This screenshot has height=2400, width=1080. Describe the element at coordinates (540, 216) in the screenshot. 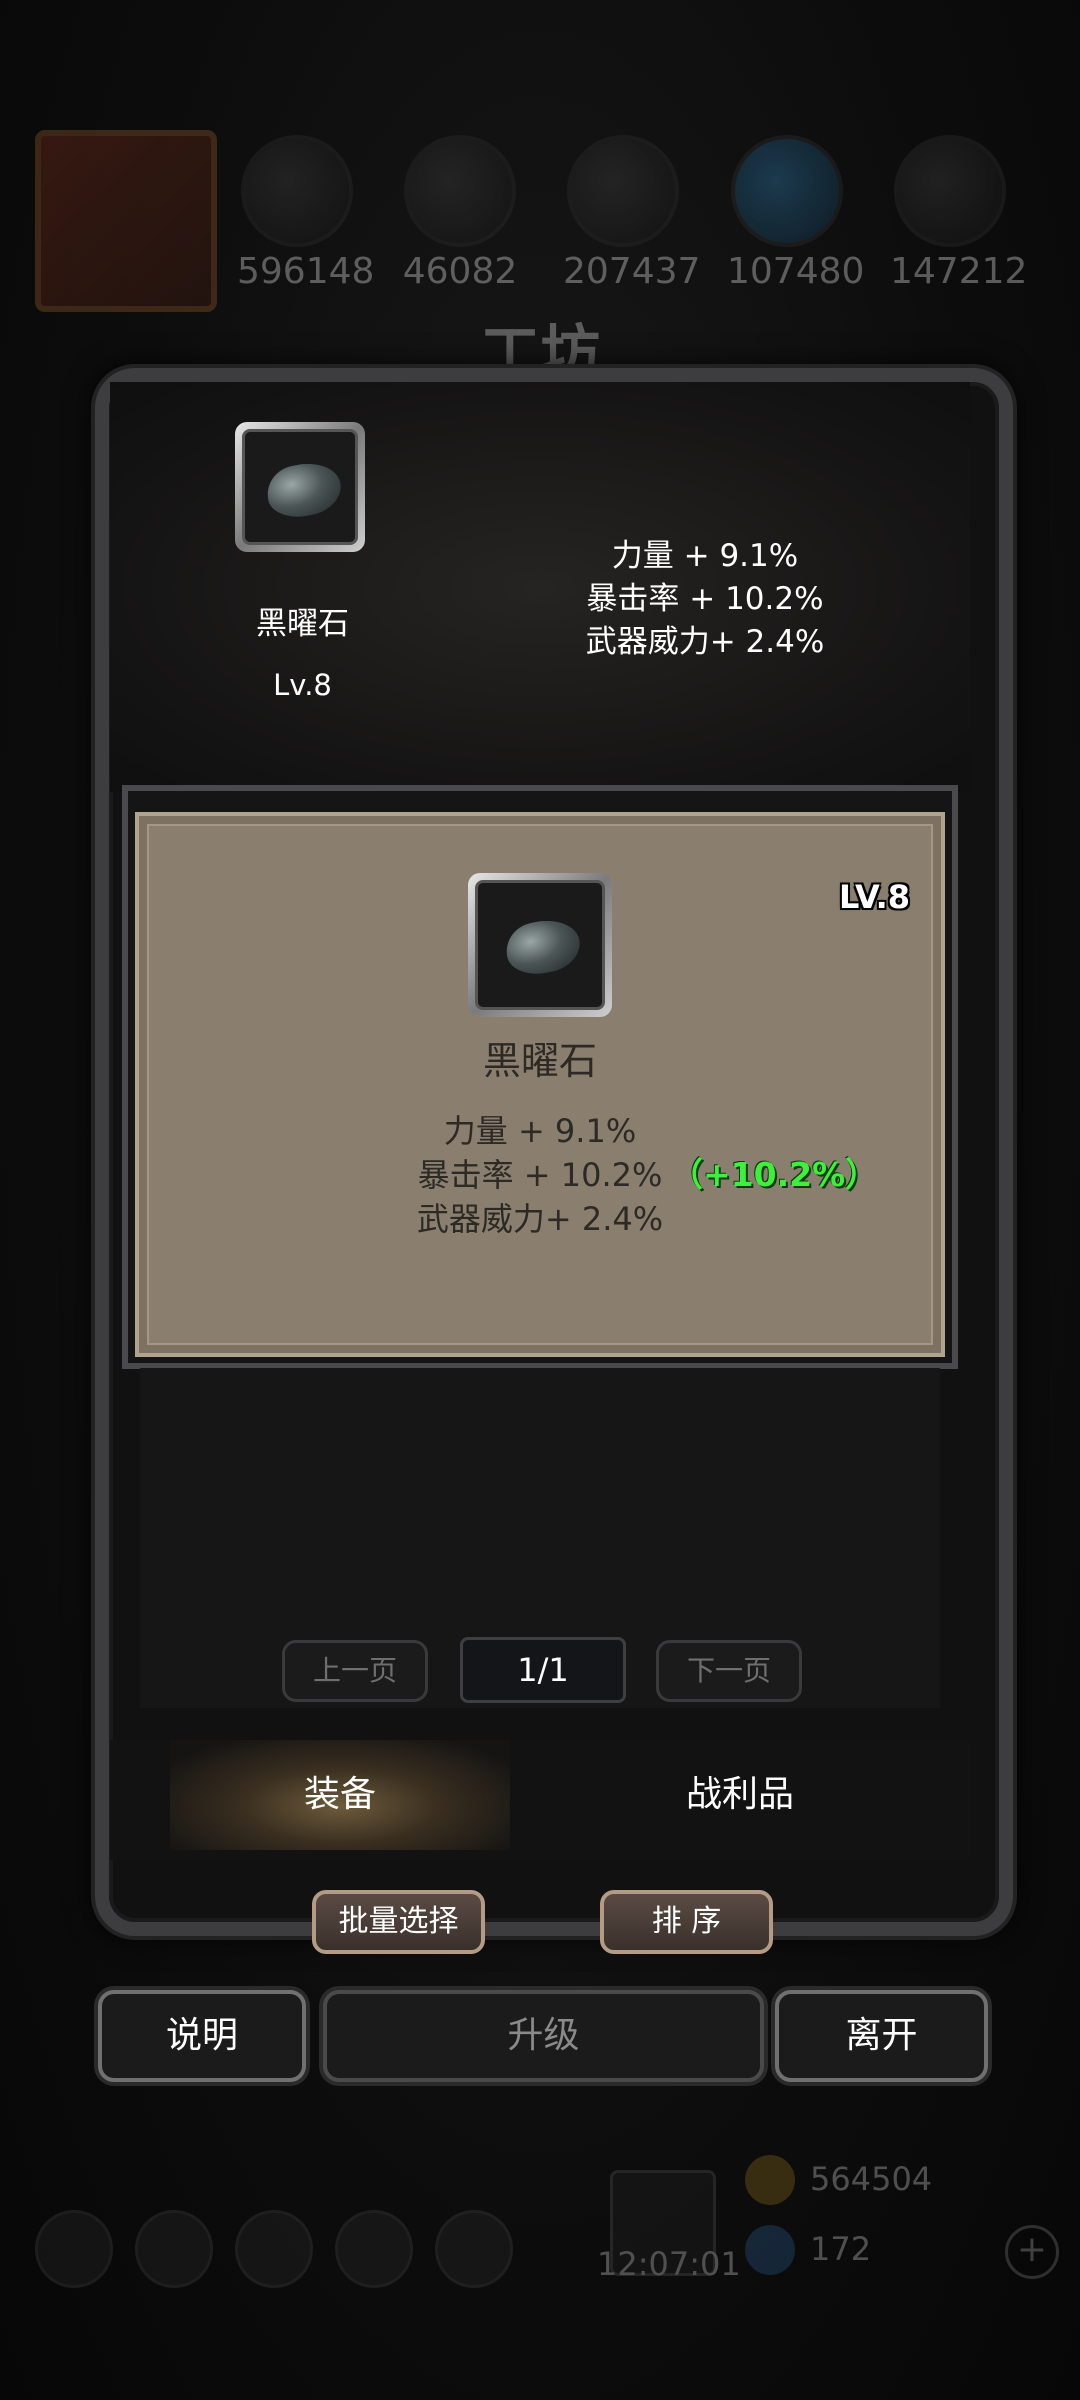

I see `resource-bar: 596148 46082 207437 107480 147212` at that location.